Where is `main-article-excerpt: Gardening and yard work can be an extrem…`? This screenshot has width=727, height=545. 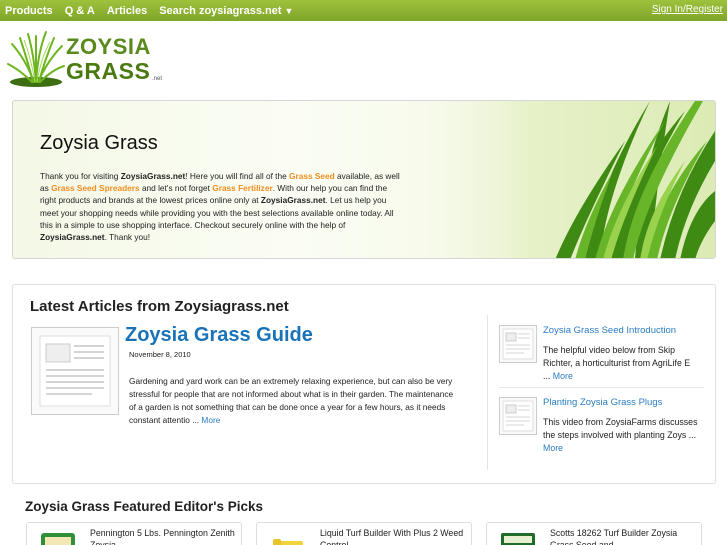
main-article-excerpt: Gardening and yard work can be an extrem… is located at coordinates (291, 400).